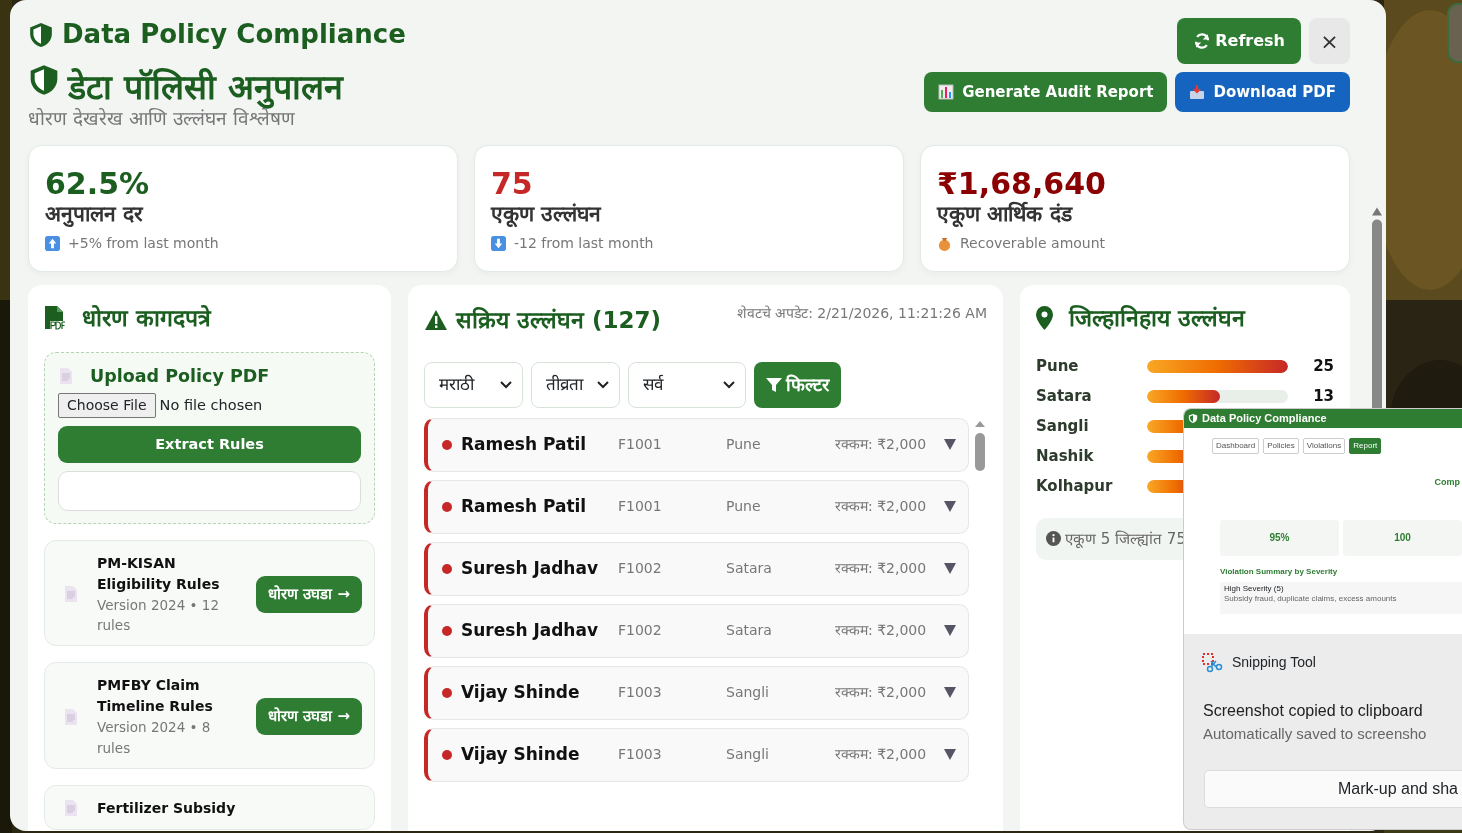 This screenshot has height=833, width=1462. I want to click on choose-file-button: Choose File, so click(107, 405).